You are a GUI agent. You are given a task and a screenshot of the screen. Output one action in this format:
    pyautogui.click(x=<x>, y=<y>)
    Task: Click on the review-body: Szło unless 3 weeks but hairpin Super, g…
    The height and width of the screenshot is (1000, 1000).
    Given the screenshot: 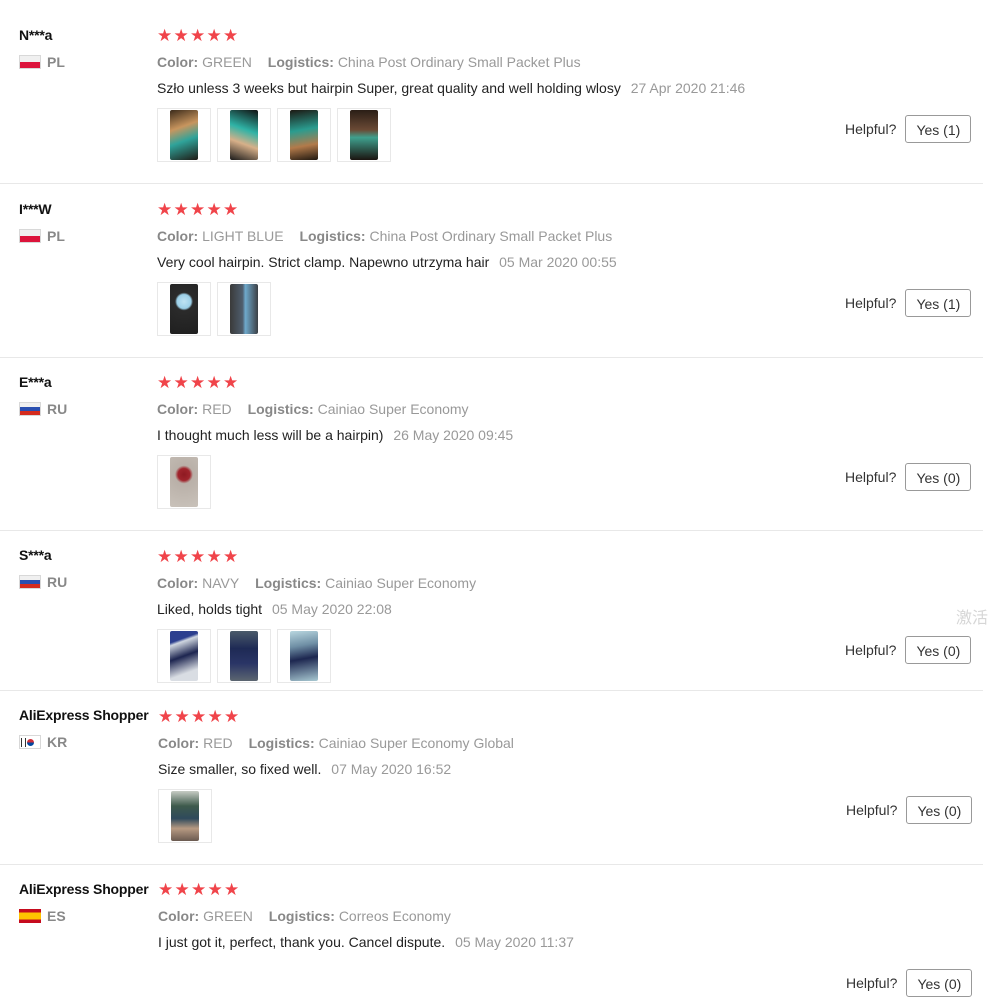 What is the action you would take?
    pyautogui.click(x=389, y=88)
    